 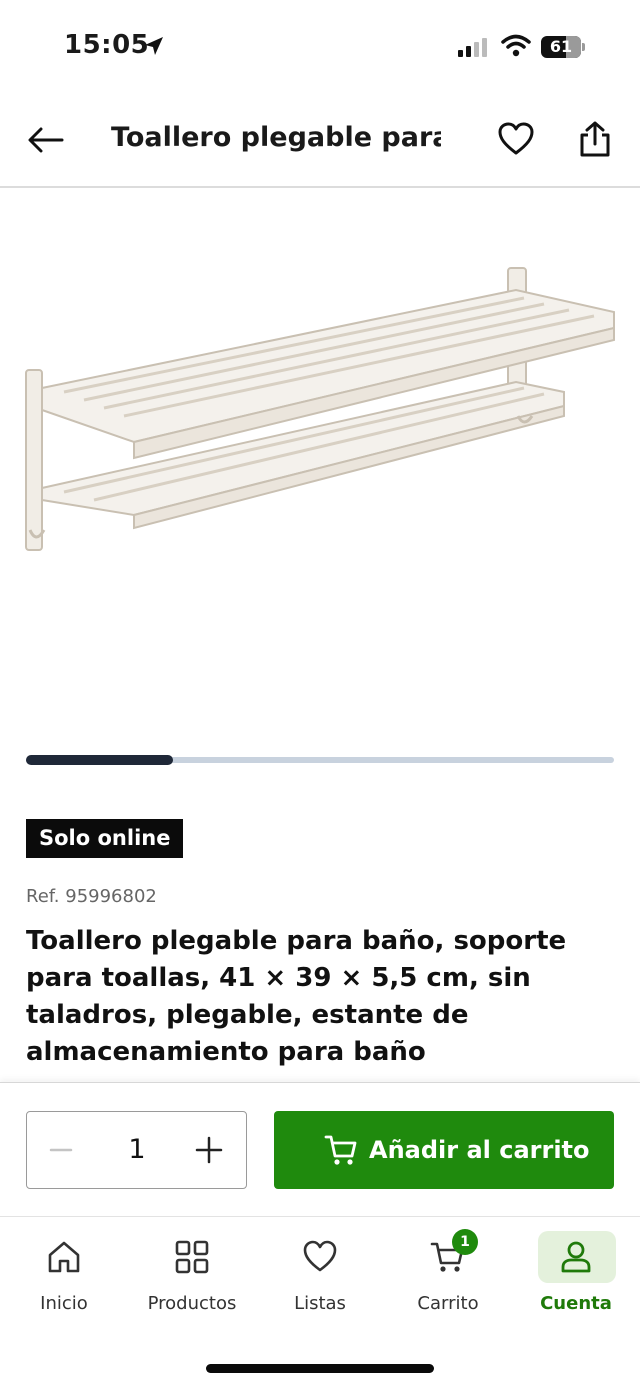 I want to click on user-icon, so click(x=576, y=1257).